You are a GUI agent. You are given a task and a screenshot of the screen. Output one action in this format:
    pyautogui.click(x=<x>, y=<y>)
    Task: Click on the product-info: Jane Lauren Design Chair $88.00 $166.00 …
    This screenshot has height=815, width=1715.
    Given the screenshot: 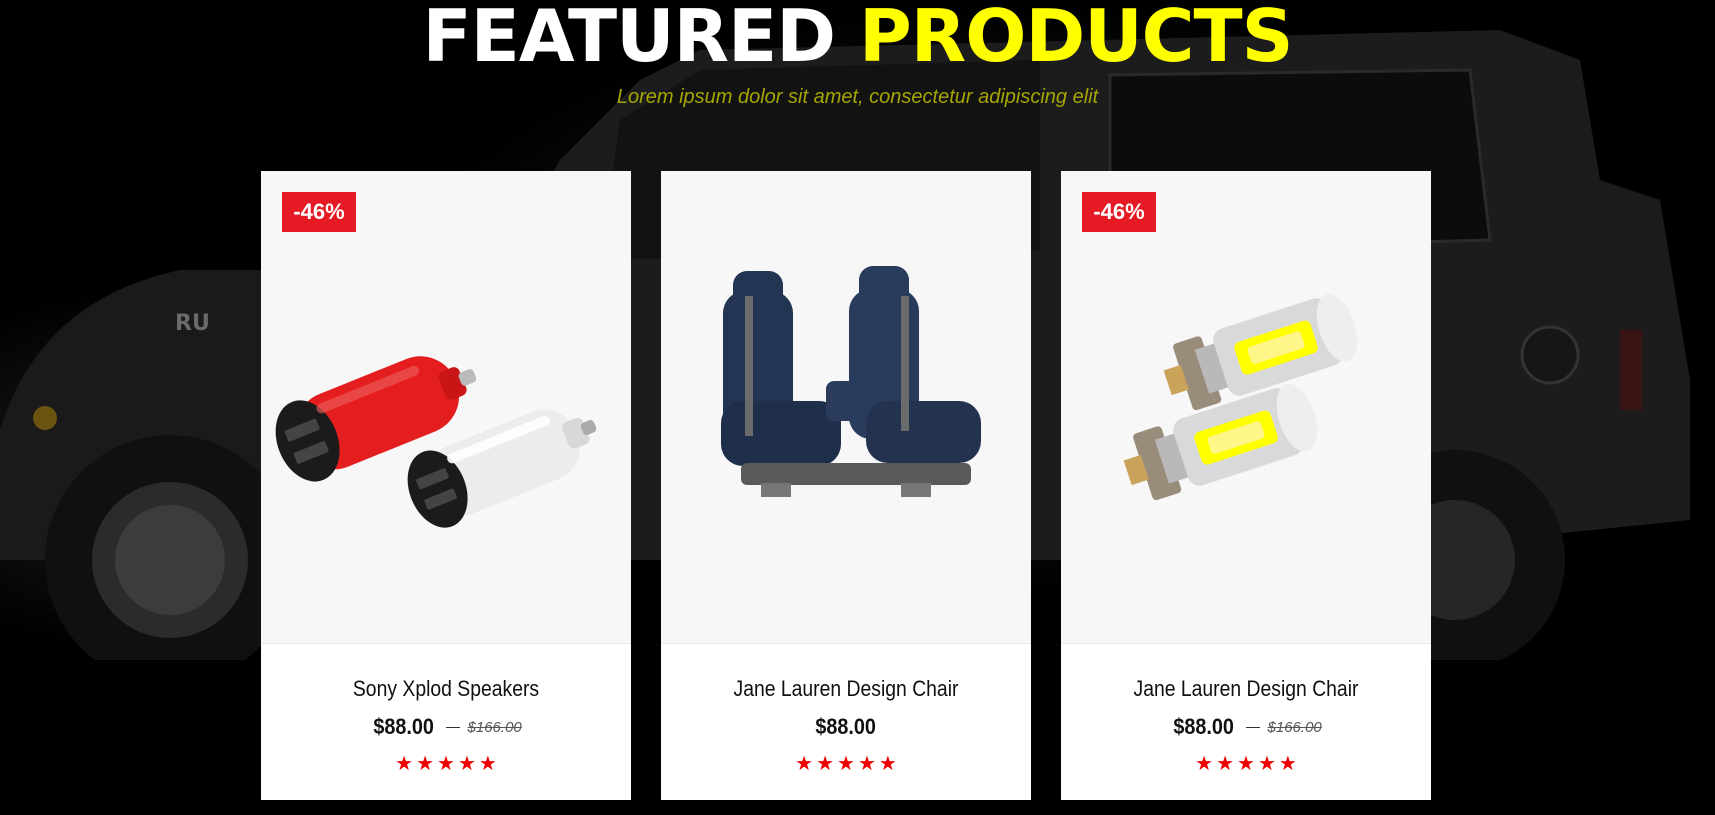 What is the action you would take?
    pyautogui.click(x=1246, y=709)
    